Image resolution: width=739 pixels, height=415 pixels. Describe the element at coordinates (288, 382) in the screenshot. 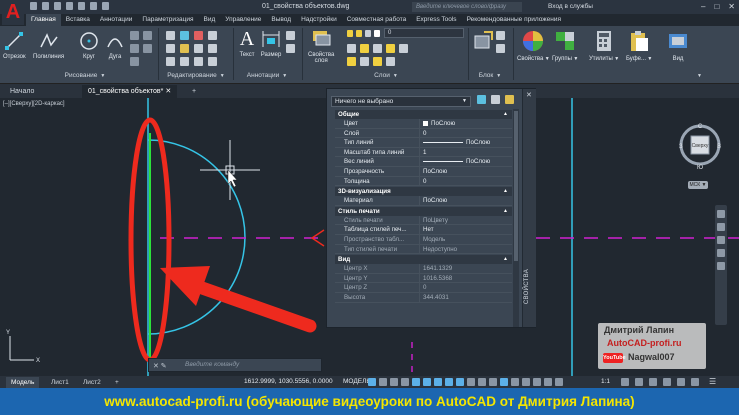

I see `coordinates-readout: 1612.9999, 1030.5556, 0.0000` at that location.